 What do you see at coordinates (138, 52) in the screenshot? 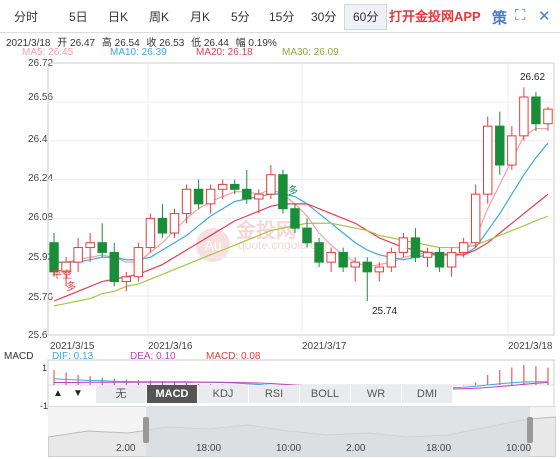
I see `ma10-legend: MA10: 26.39` at bounding box center [138, 52].